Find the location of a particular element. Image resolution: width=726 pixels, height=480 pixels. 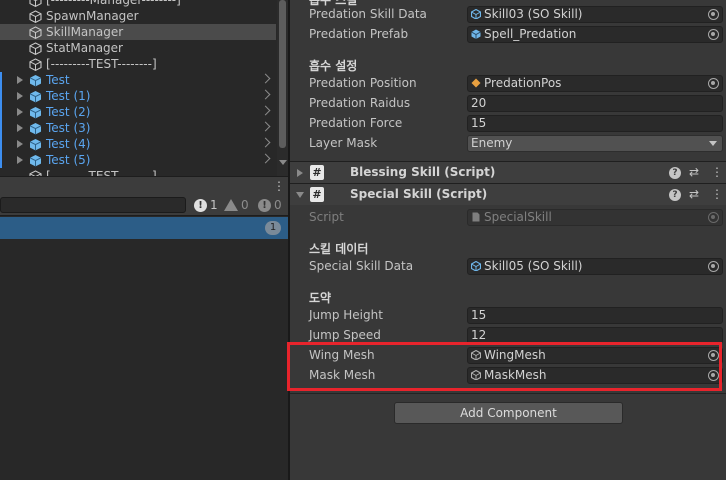

hierarchy-item-label: SpawnManager is located at coordinates (92, 16).